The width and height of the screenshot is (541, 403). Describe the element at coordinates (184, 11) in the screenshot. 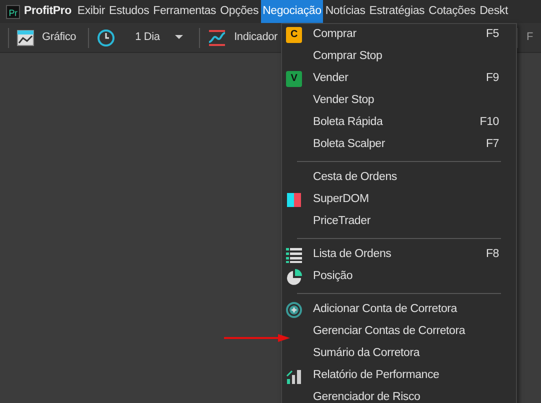

I see `menu-item: Ferramentas` at that location.